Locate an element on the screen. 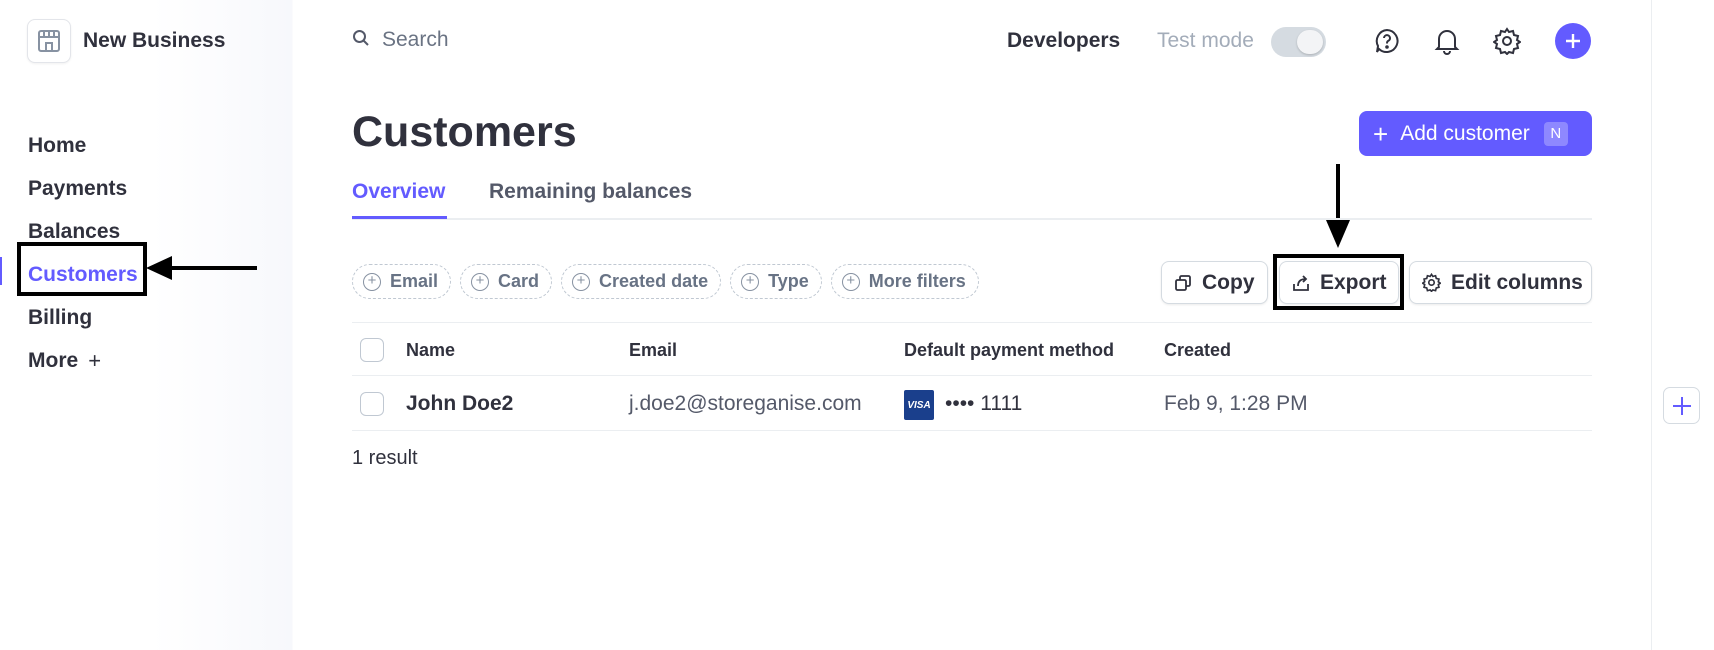  card-last4: •••• 1111 is located at coordinates (984, 403).